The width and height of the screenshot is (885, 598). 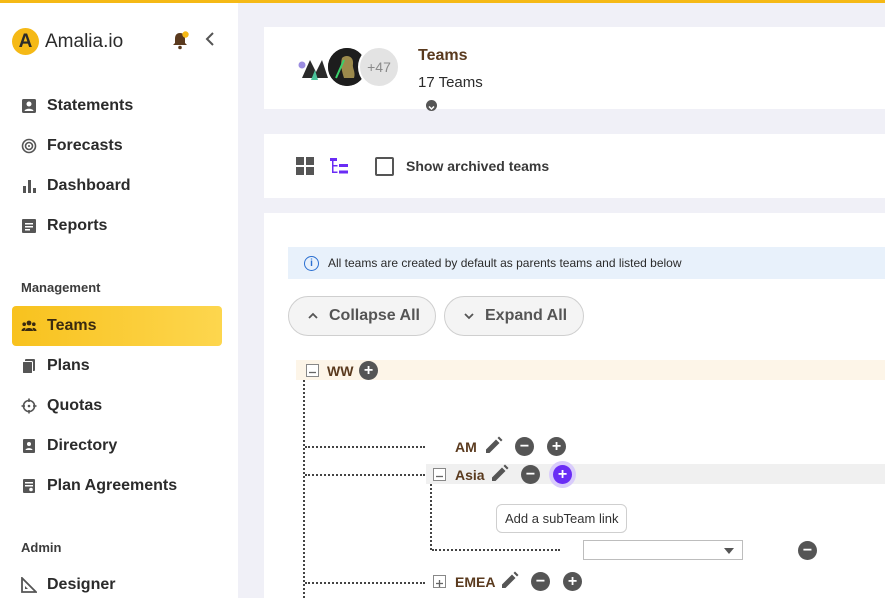 What do you see at coordinates (84, 41) in the screenshot?
I see `brand-name: Amalia.io` at bounding box center [84, 41].